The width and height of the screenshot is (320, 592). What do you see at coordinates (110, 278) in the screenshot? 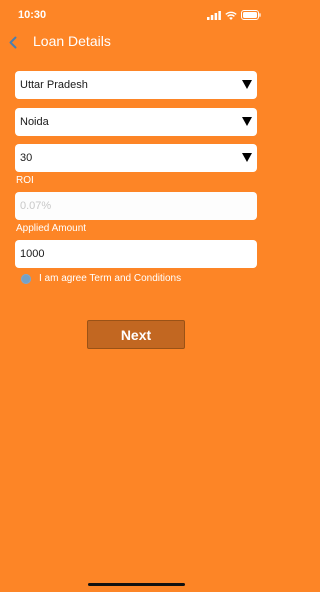
I see `terms-label: I am agree Term and Conditions` at bounding box center [110, 278].